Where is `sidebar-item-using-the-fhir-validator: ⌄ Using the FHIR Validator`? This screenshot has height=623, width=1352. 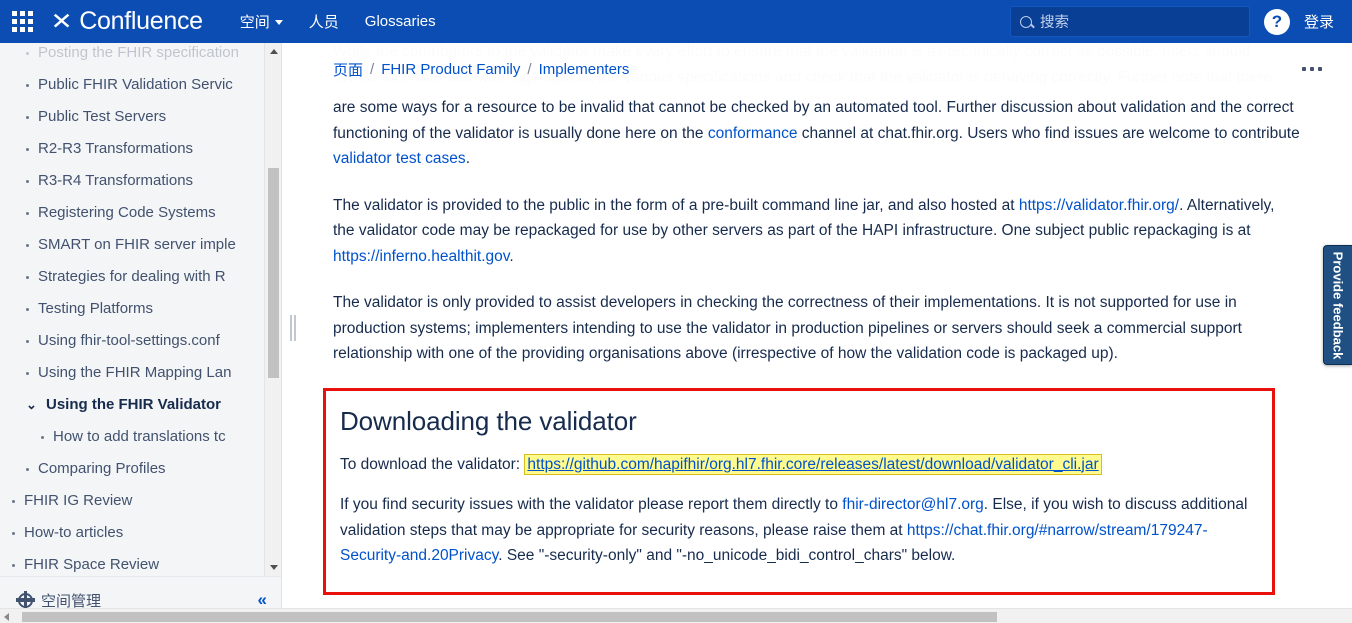 sidebar-item-using-the-fhir-validator: ⌄ Using the FHIR Validator is located at coordinates (140, 405).